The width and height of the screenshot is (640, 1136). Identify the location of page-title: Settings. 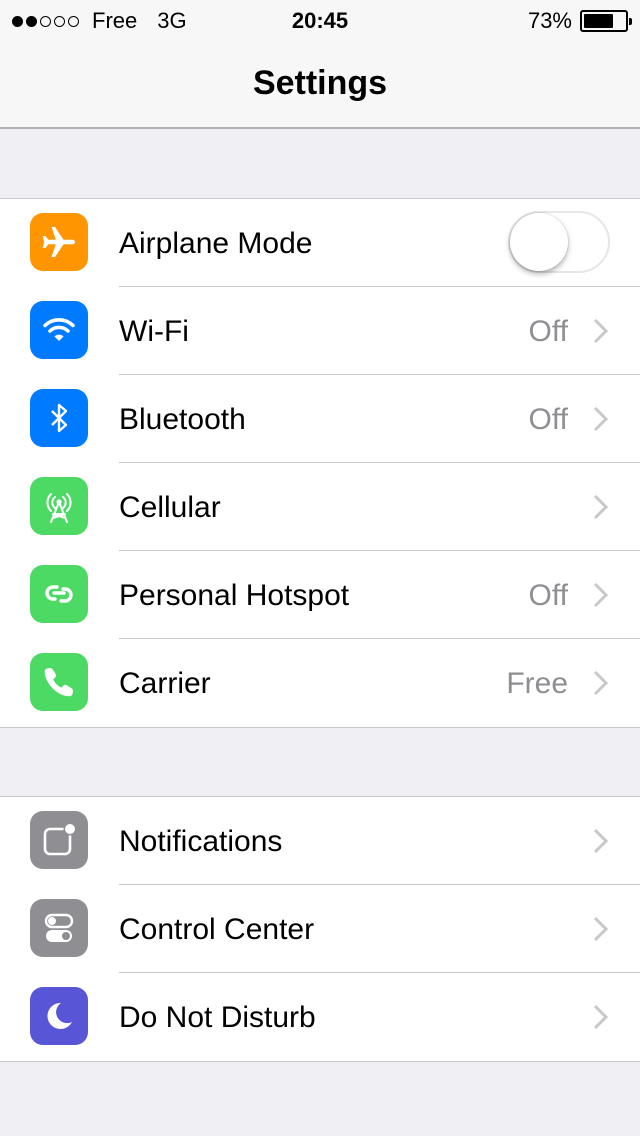
(320, 83).